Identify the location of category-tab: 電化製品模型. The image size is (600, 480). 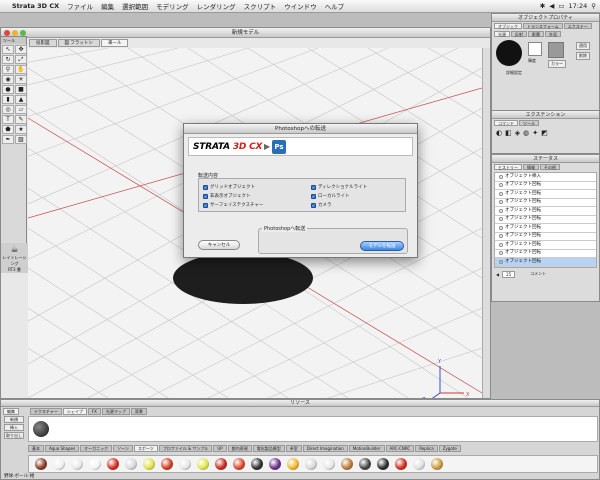
(268, 448).